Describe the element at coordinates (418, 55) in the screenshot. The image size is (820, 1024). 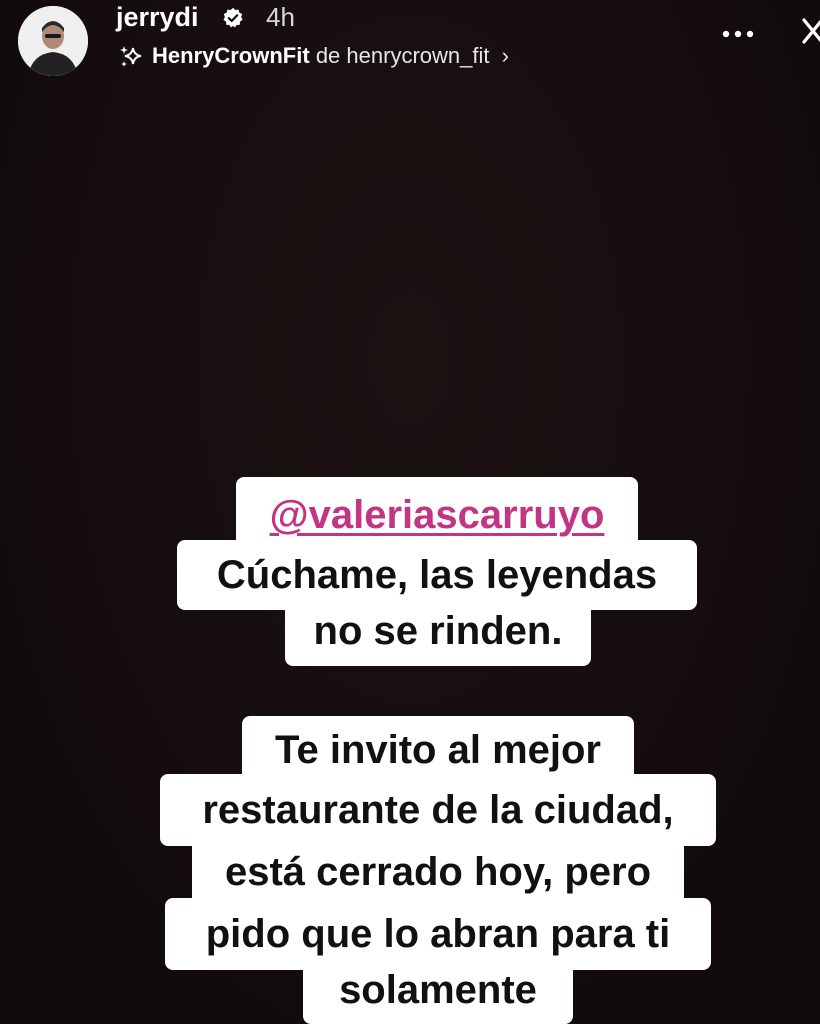
I see `music-artist: henrycrown_fit` at that location.